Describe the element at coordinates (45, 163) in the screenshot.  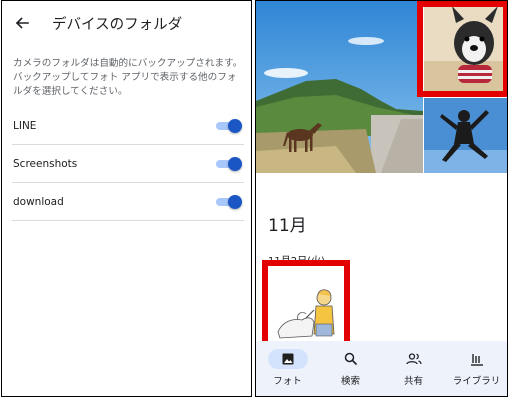
I see `folder-name: Screenshots` at that location.